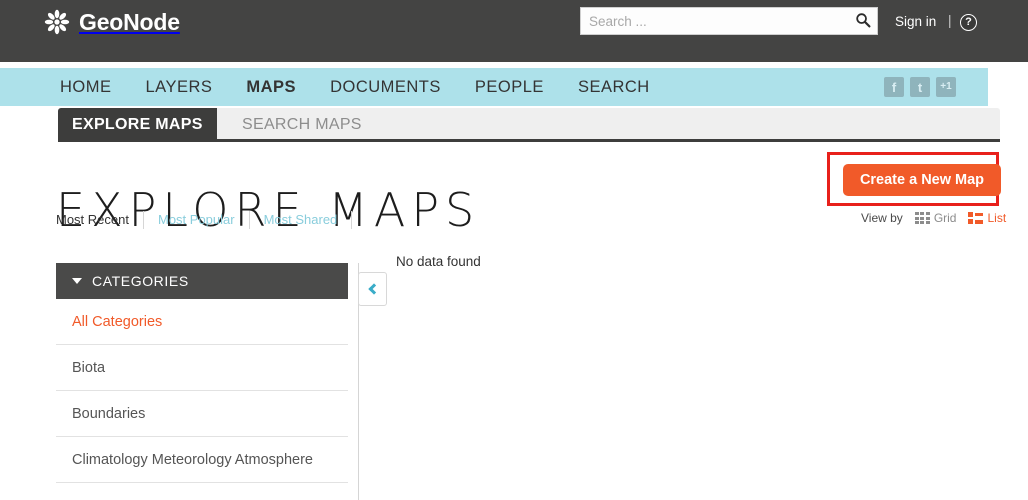 The height and width of the screenshot is (500, 1028). Describe the element at coordinates (352, 220) in the screenshot. I see `sort-divider` at that location.